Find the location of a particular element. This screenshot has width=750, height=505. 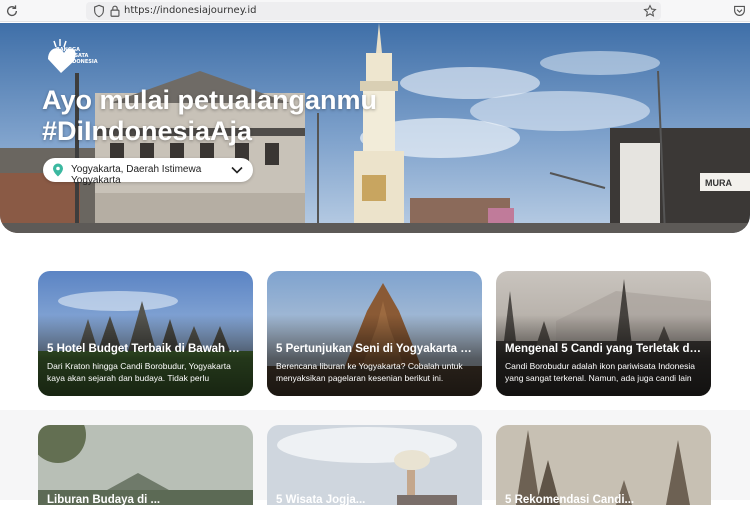

location-selector: Yogyakarta, Daerah Istimewa Yogyakarta is located at coordinates (148, 172).